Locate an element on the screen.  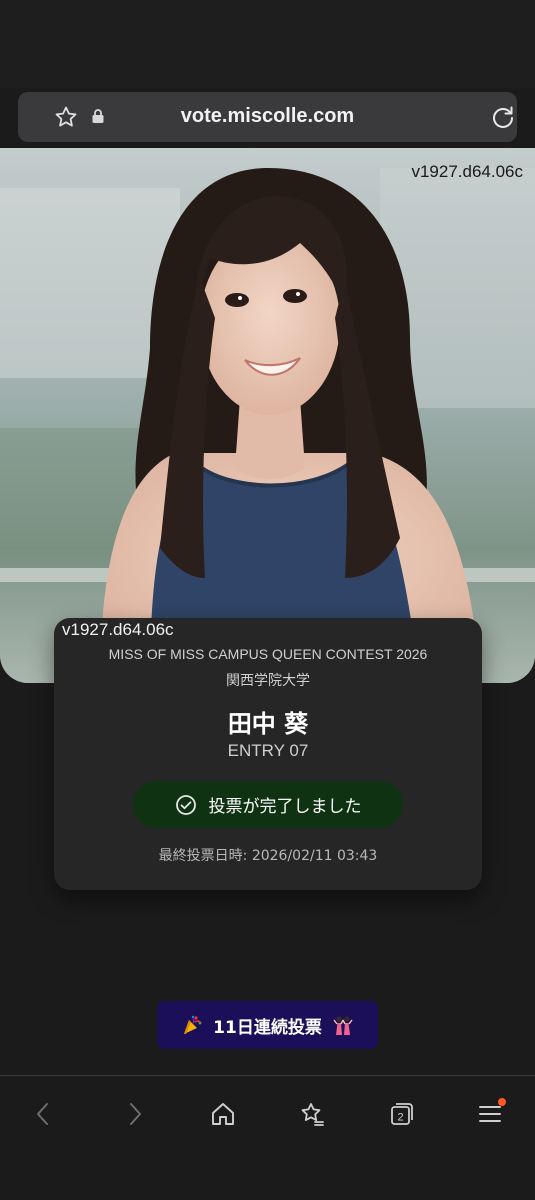
party-popper-icon is located at coordinates (193, 1024).